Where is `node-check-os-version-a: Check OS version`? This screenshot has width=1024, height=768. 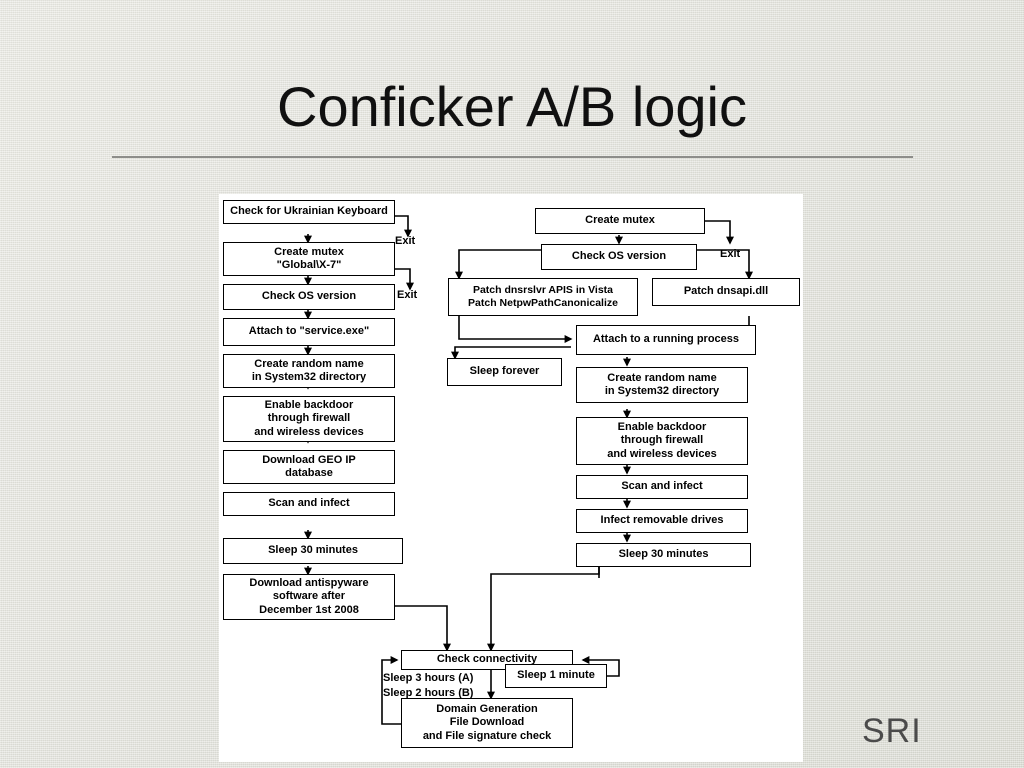
node-check-os-version-a: Check OS version is located at coordinates (309, 297).